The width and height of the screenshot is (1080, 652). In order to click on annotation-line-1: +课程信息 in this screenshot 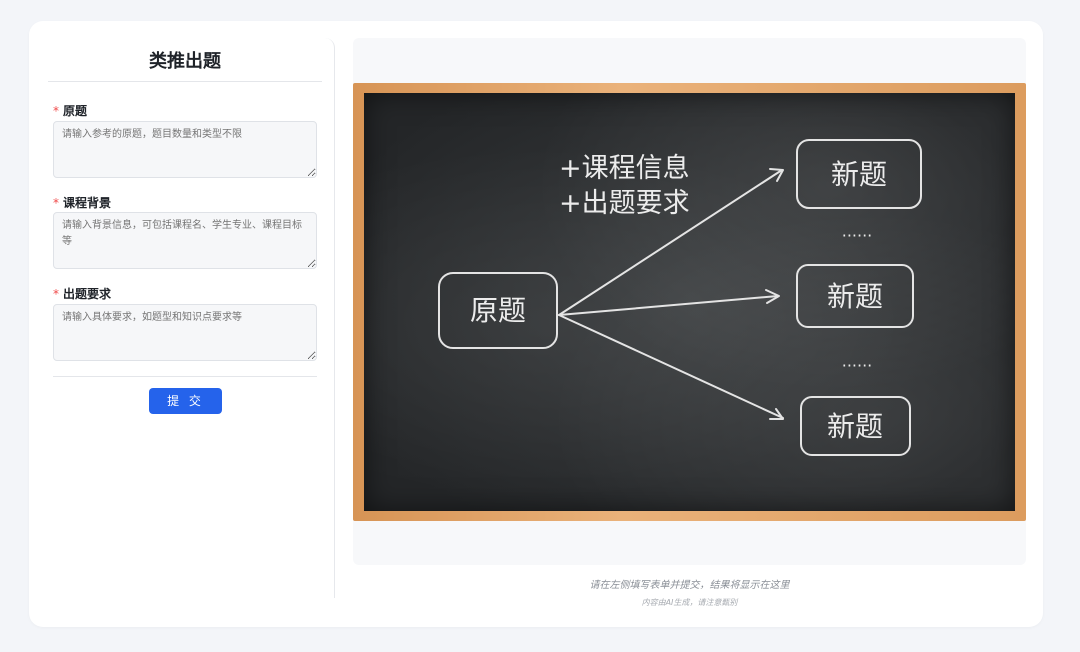, I will do `click(624, 168)`.